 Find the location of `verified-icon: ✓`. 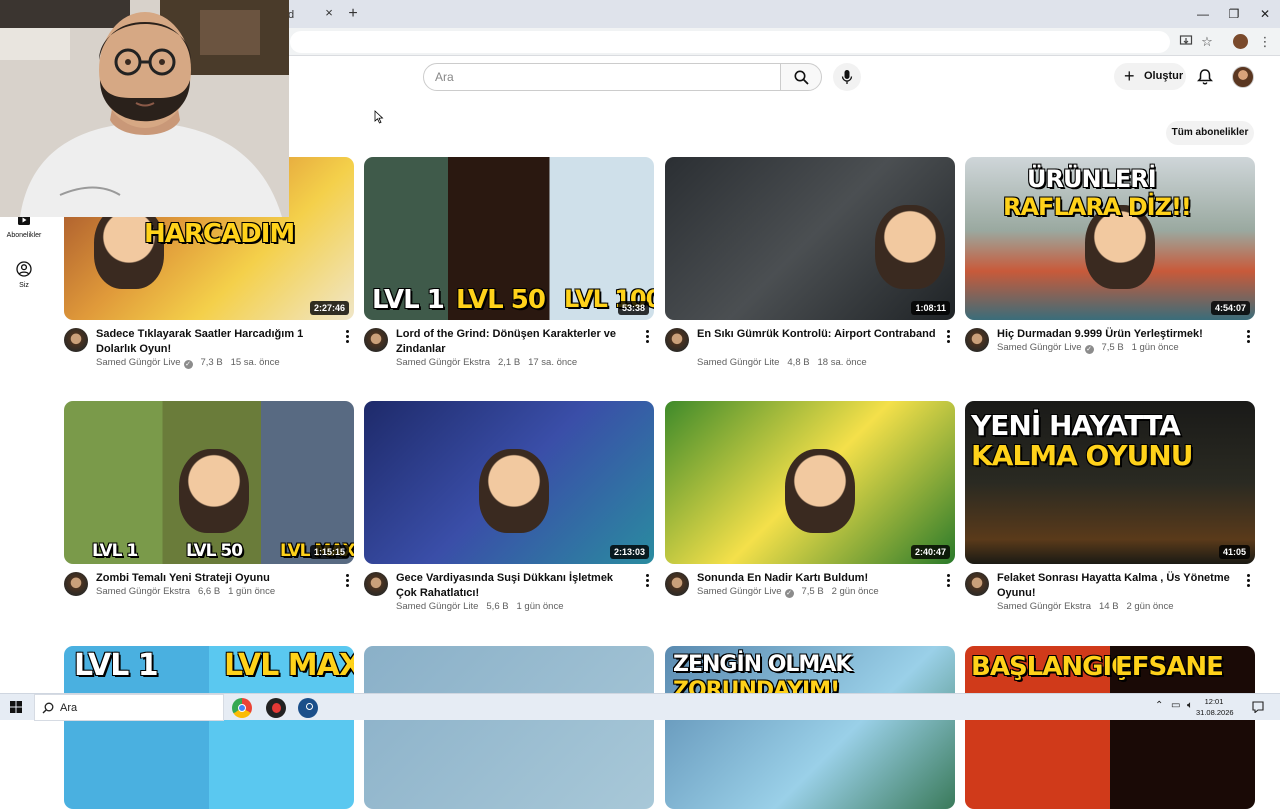

verified-icon: ✓ is located at coordinates (1089, 349).